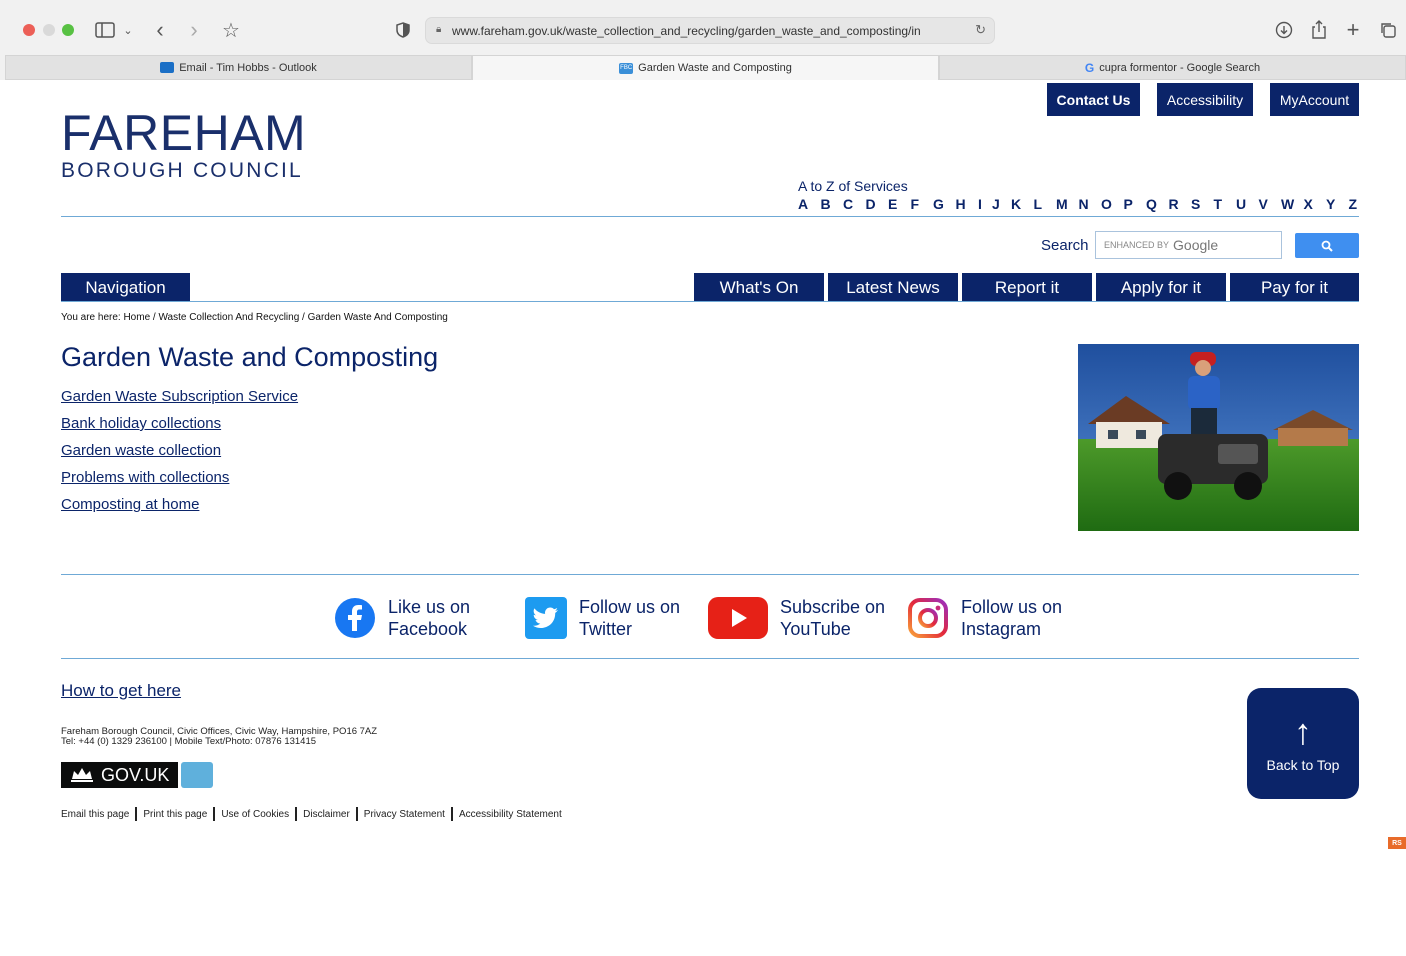  Describe the element at coordinates (546, 617) in the screenshot. I see `twitter-icon` at that location.